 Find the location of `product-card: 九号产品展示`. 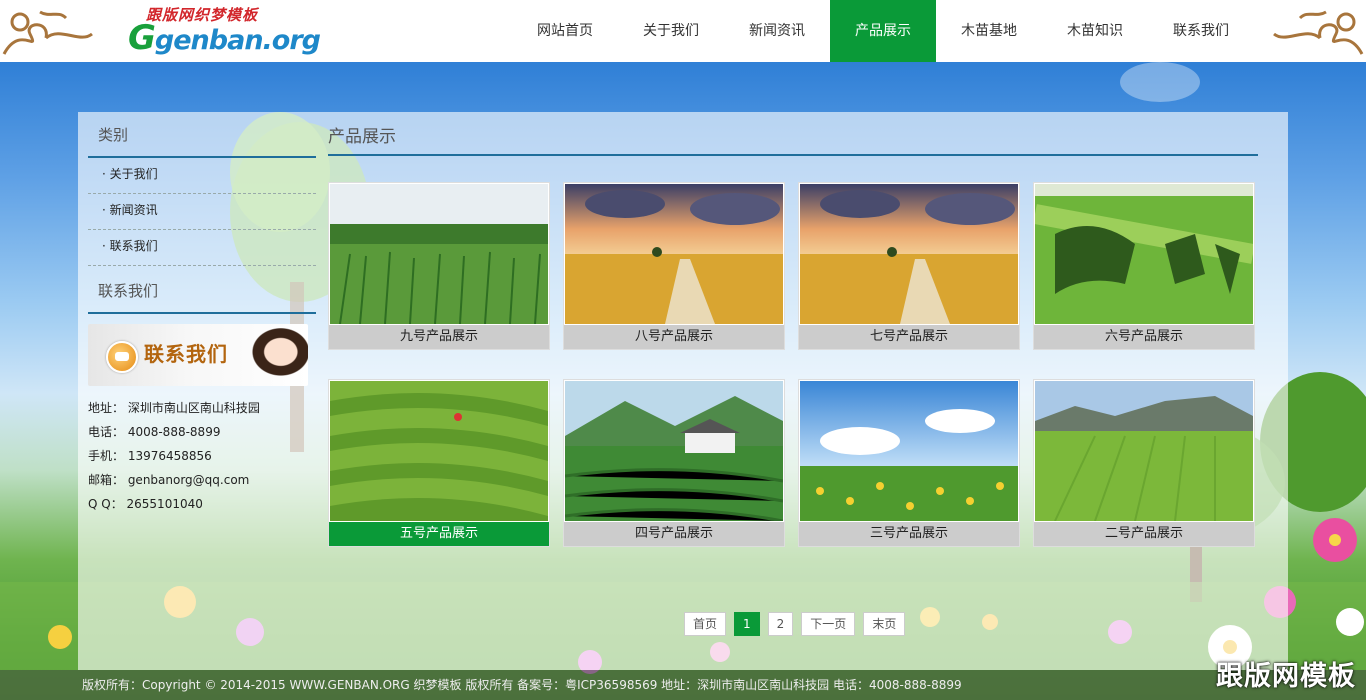

product-card: 九号产品展示 is located at coordinates (439, 266).